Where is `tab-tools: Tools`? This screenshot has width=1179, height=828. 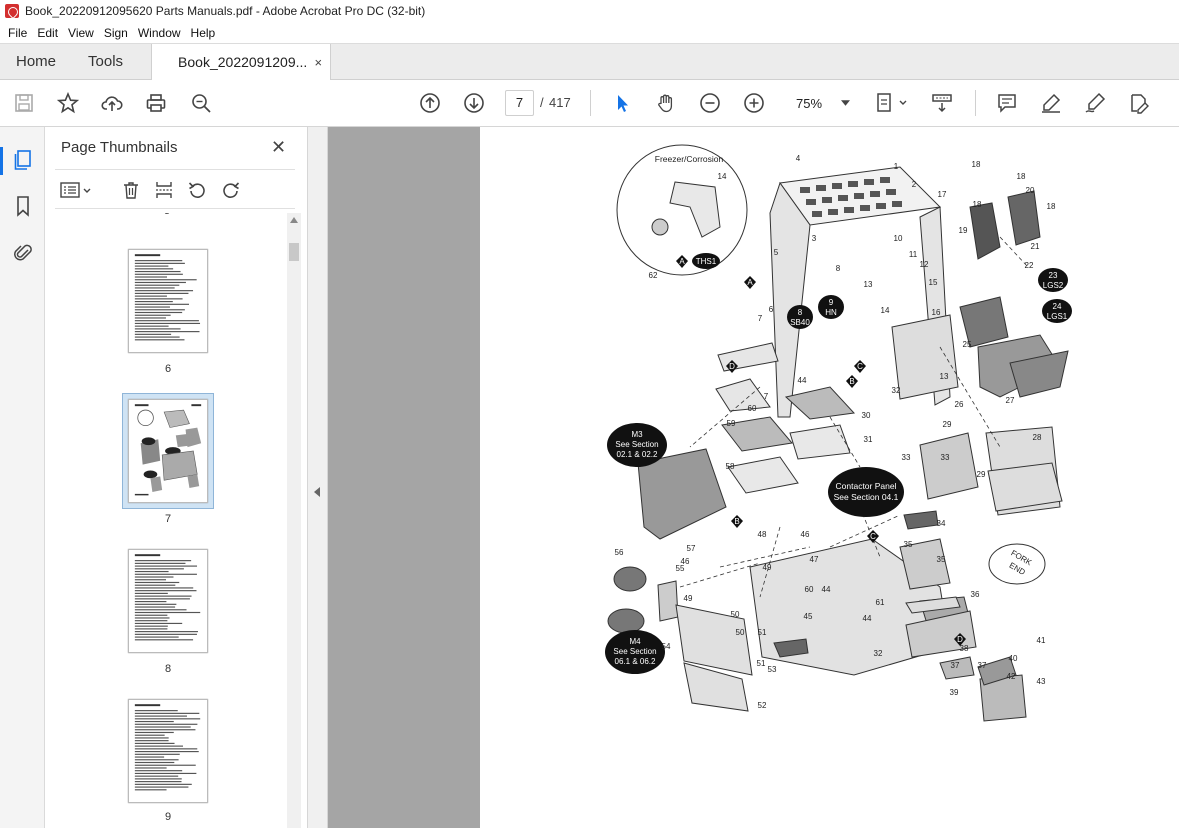
tab-tools: Tools is located at coordinates (105, 61).